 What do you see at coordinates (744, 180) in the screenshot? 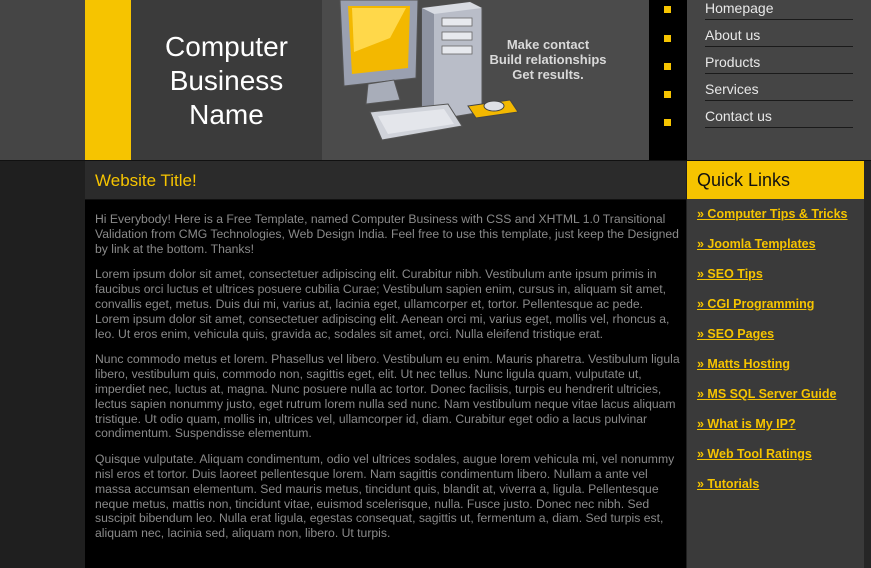
I see `quick-links-title: Quick Links` at bounding box center [744, 180].